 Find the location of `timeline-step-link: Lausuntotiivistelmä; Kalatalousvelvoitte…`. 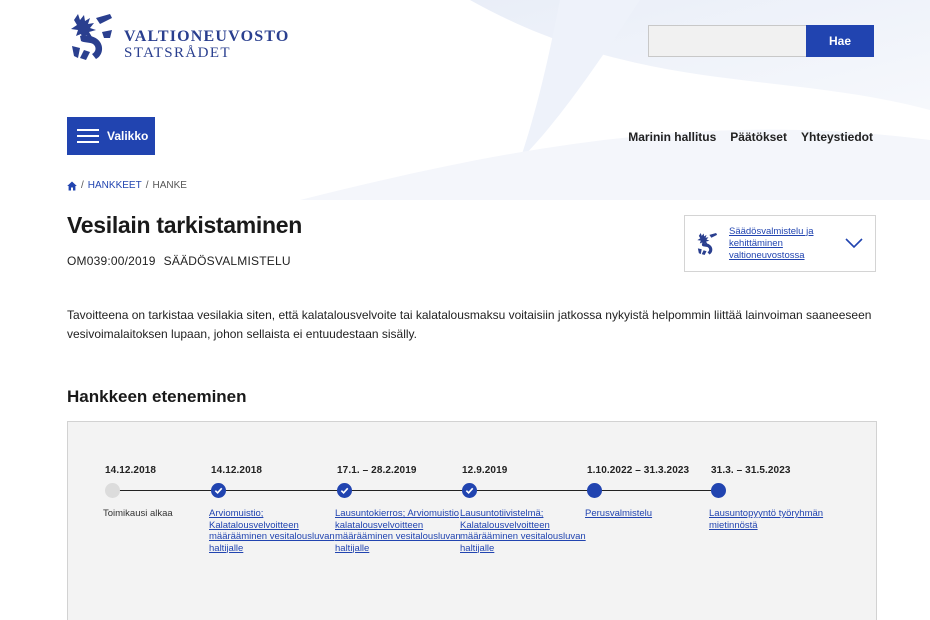

timeline-step-link: Lausuntotiivistelmä; Kalatalousvelvoitte… is located at coordinates (523, 531).